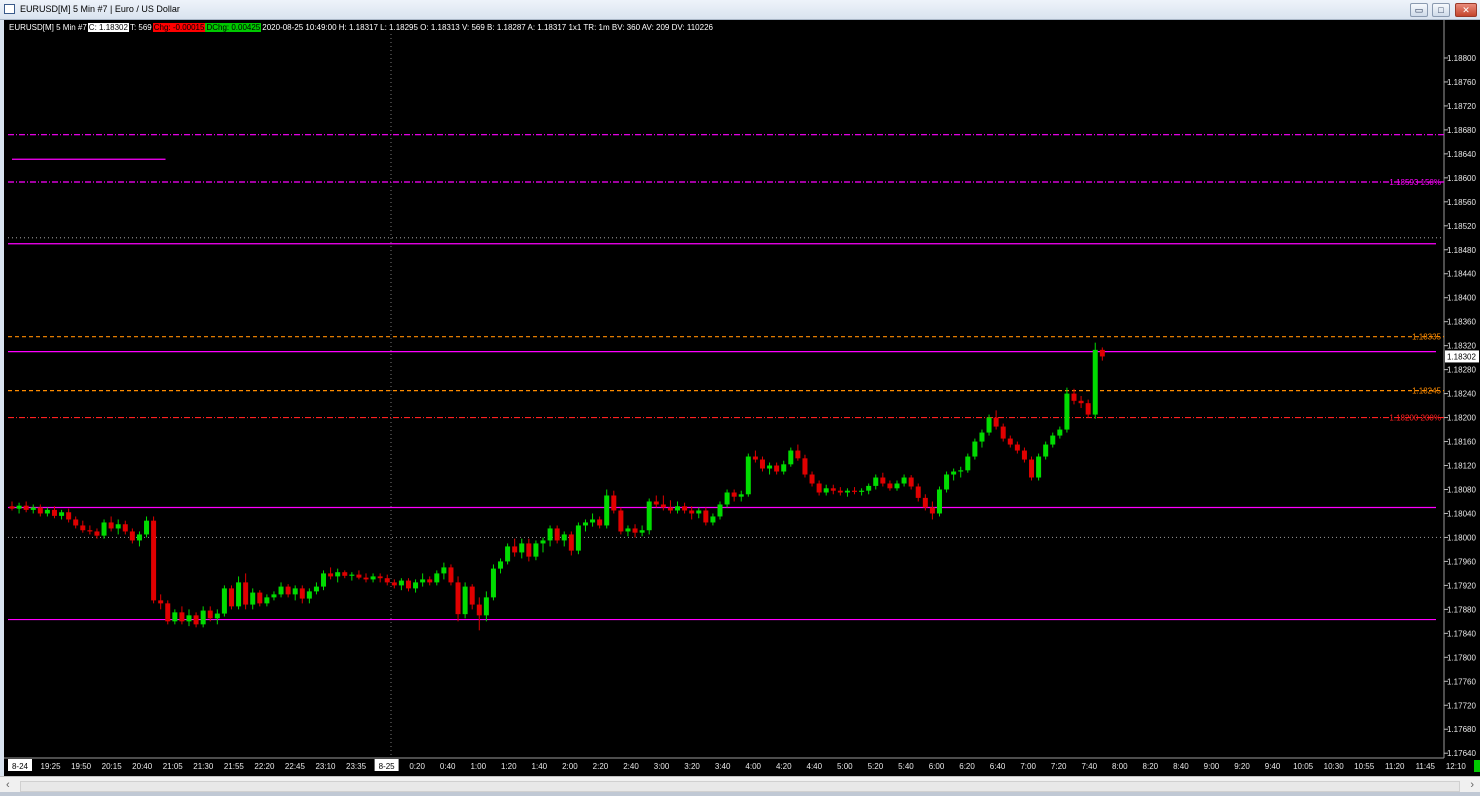 The height and width of the screenshot is (796, 1480). Describe the element at coordinates (1461, 418) in the screenshot. I see `price-tick-label: 1.18200` at that location.